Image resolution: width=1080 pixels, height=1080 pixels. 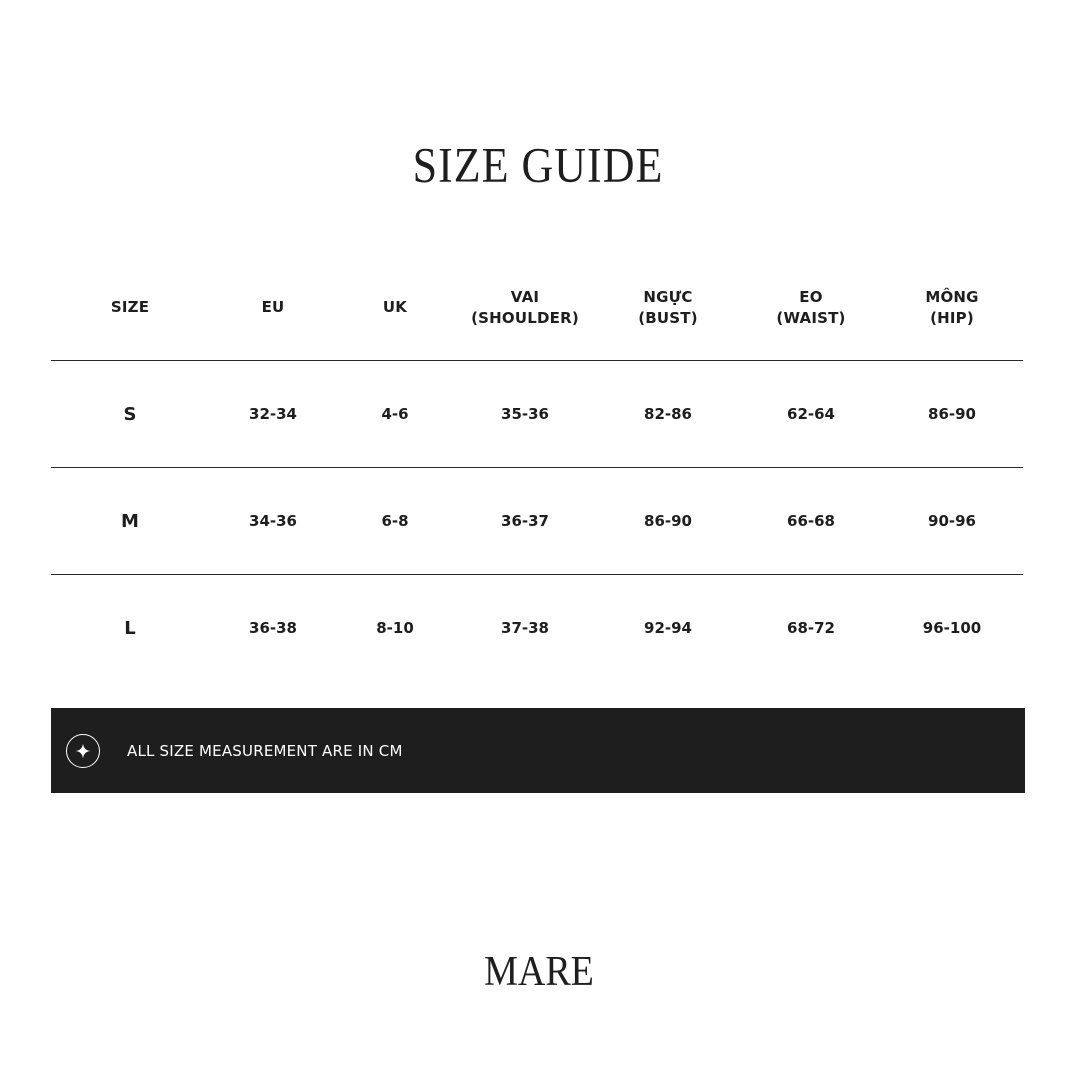 What do you see at coordinates (952, 520) in the screenshot?
I see `hip-value: 90-96` at bounding box center [952, 520].